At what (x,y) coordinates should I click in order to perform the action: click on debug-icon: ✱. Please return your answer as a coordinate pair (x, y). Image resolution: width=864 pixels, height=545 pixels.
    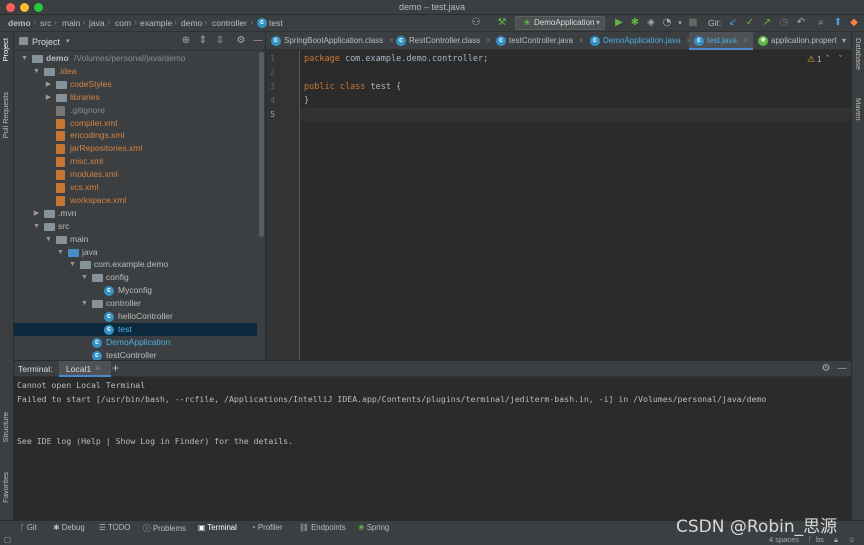
    Looking at the image, I should click on (635, 23).